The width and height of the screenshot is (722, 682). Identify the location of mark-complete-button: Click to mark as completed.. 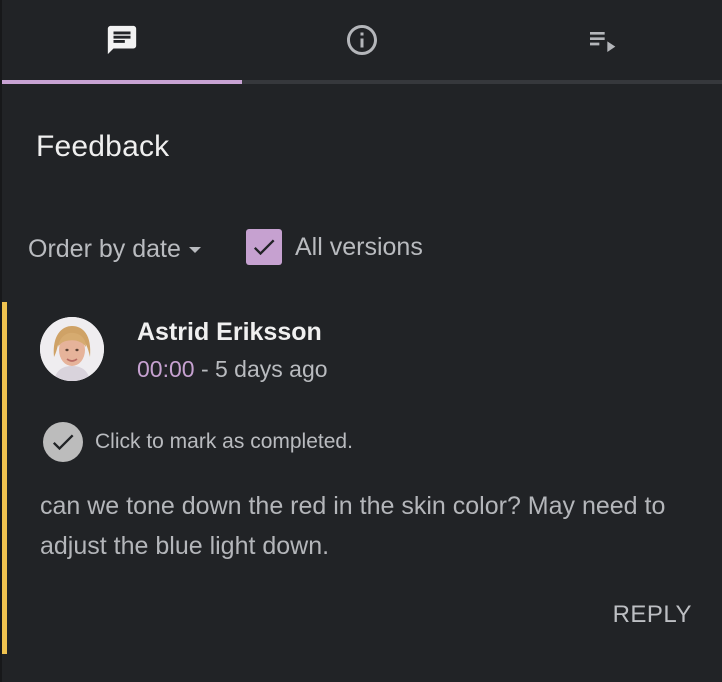
(198, 442).